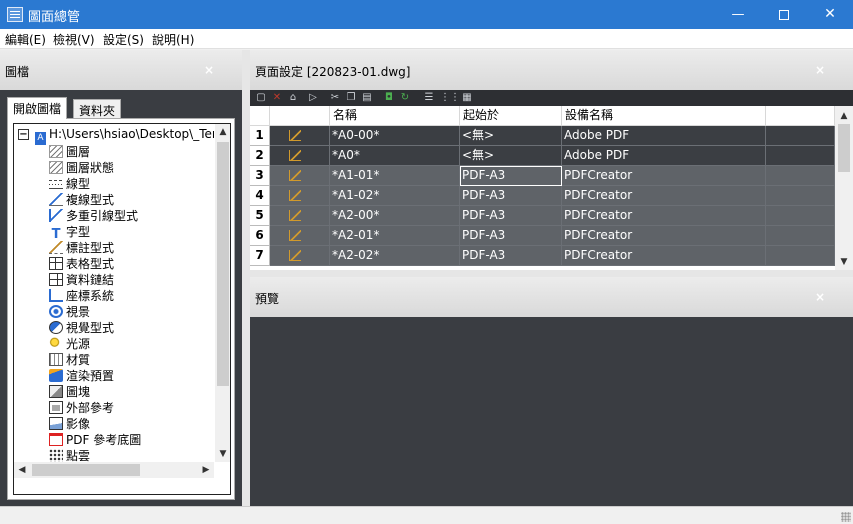 This screenshot has height=524, width=853. Describe the element at coordinates (95, 439) in the screenshot. I see `tree-item-pdf-underlays: PDF 參考底圖` at that location.